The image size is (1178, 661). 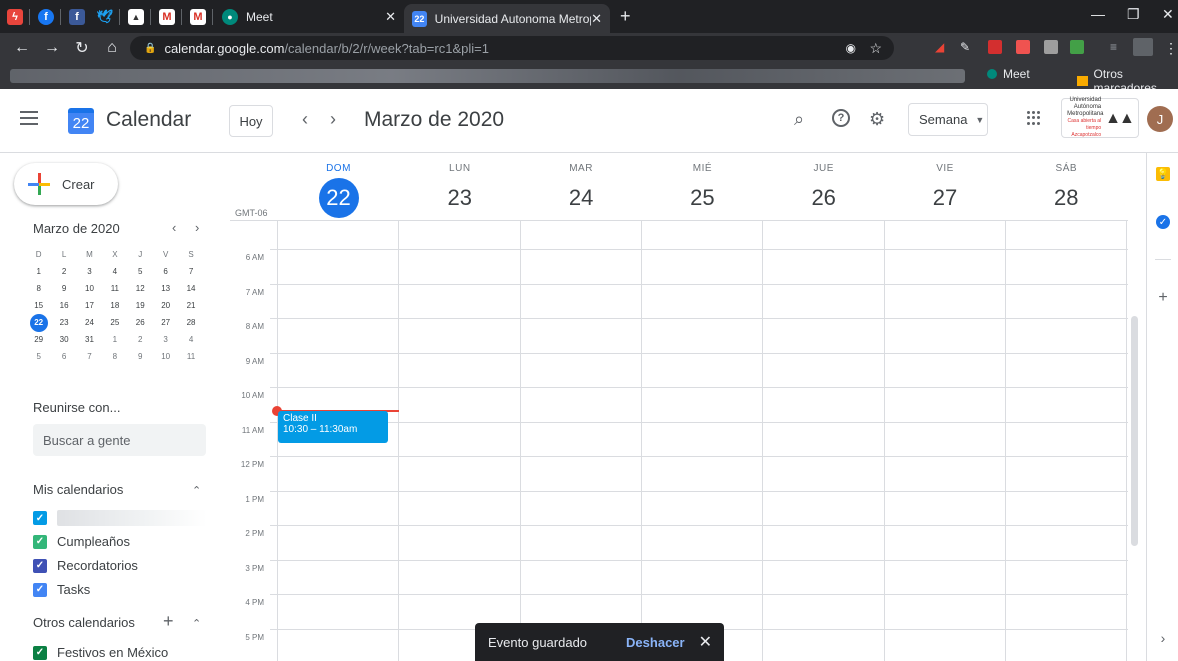 I want to click on today-button: Hoy, so click(x=251, y=121).